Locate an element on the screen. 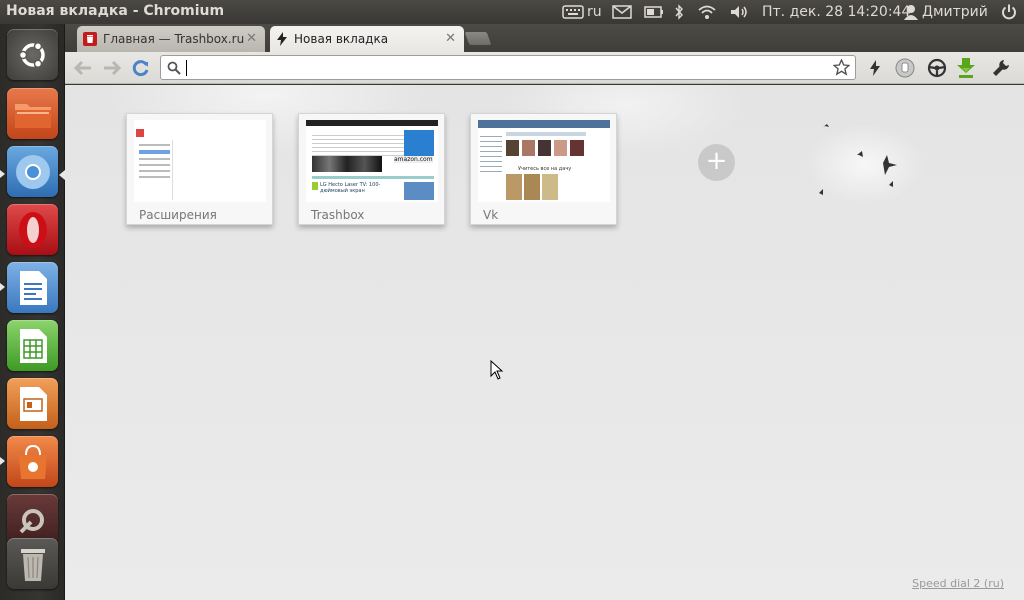  folder-icon is located at coordinates (32, 115).